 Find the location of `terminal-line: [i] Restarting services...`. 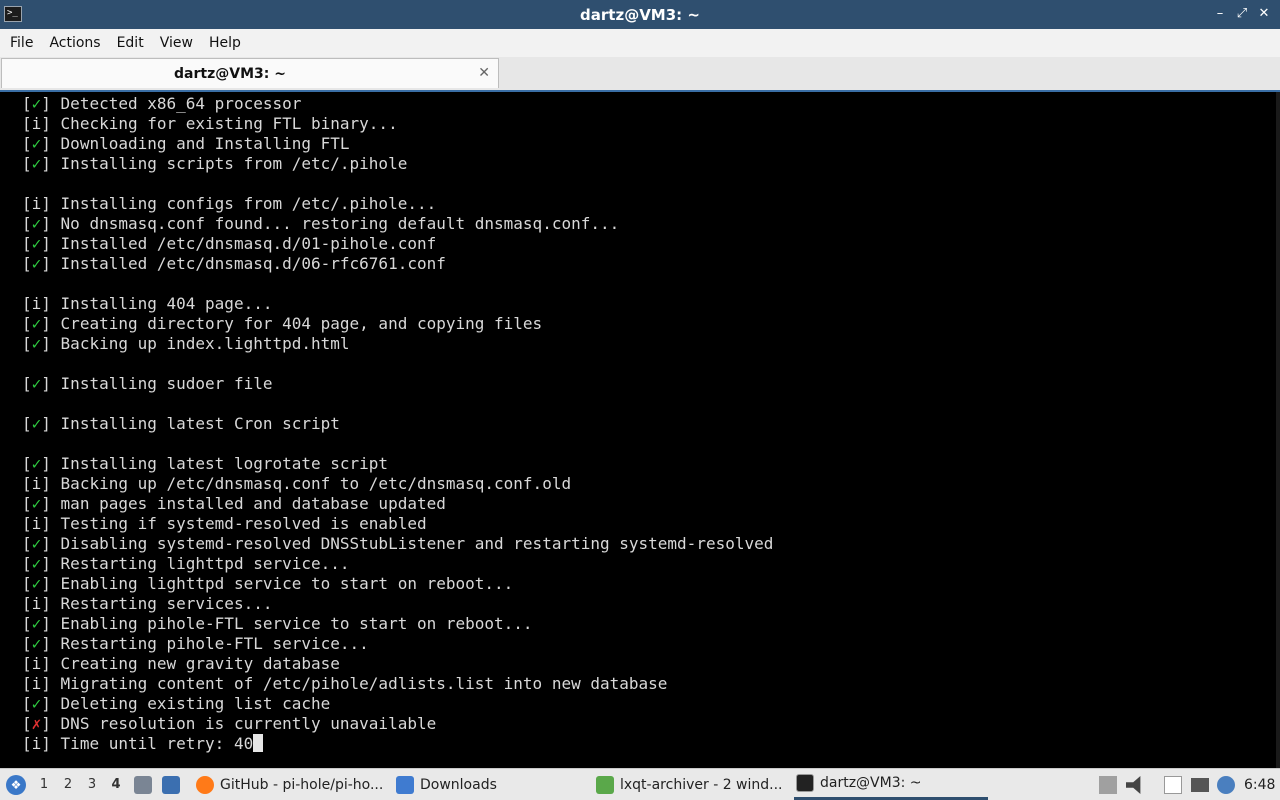

terminal-line: [i] Restarting services... is located at coordinates (147, 603).